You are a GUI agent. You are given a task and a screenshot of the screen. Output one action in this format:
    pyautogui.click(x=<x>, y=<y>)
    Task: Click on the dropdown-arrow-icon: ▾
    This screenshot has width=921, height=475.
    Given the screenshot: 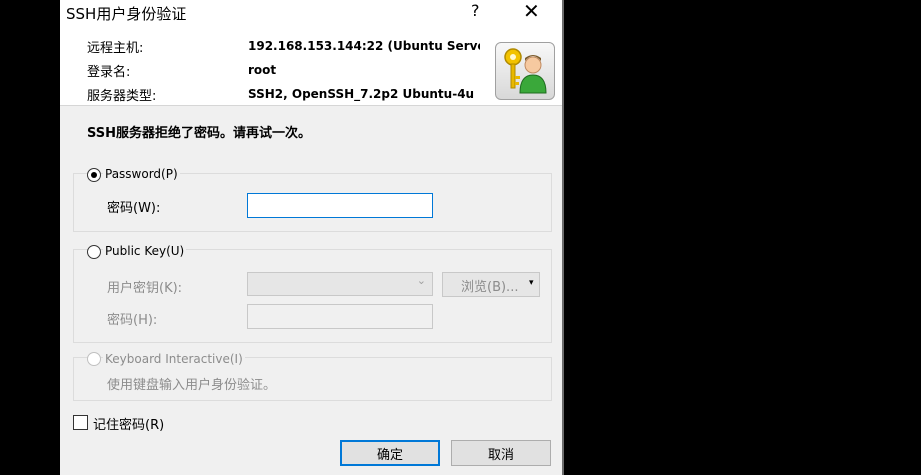 What is the action you would take?
    pyautogui.click(x=531, y=283)
    